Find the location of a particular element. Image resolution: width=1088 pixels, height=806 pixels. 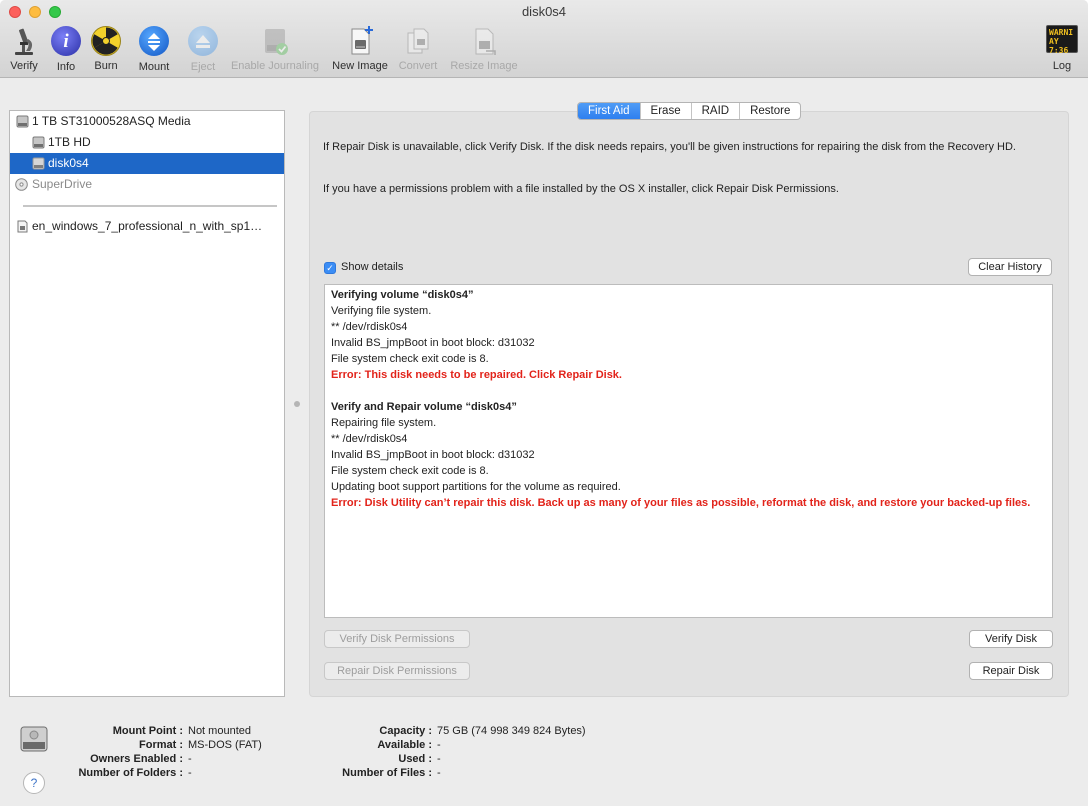

verify-disk-button: Verify Disk is located at coordinates (1011, 639).